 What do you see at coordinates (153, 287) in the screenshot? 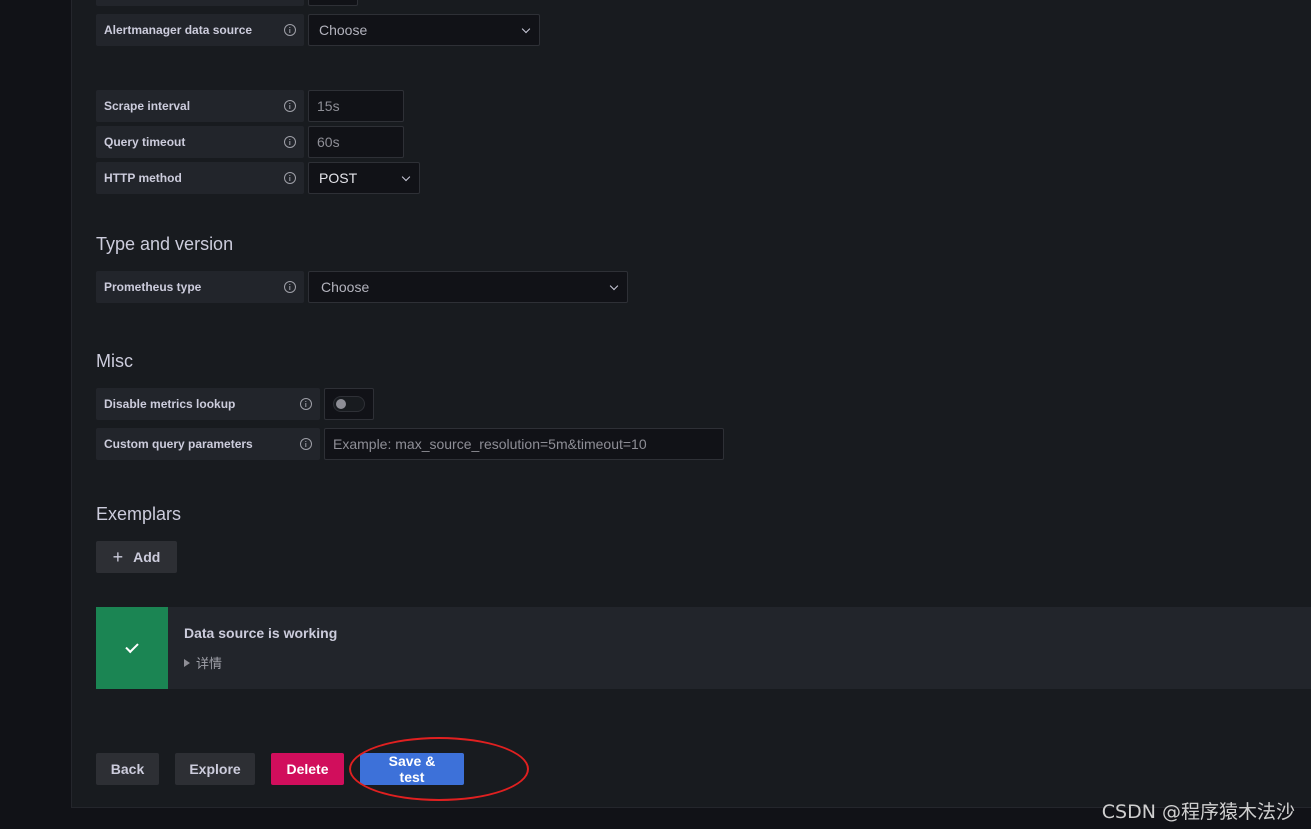
I see `prometheus-type-label-text: Prometheus type` at bounding box center [153, 287].